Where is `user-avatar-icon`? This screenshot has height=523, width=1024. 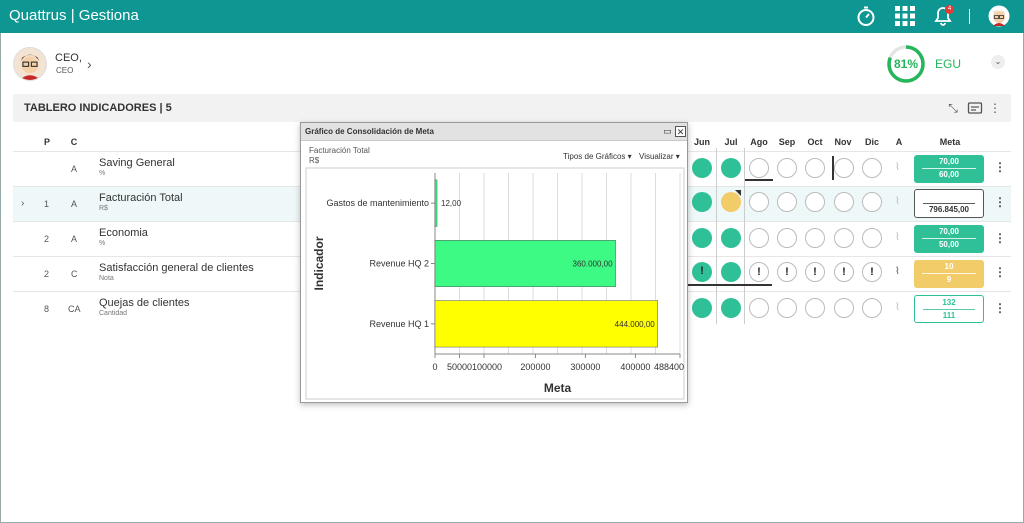
user-avatar-icon is located at coordinates (999, 16).